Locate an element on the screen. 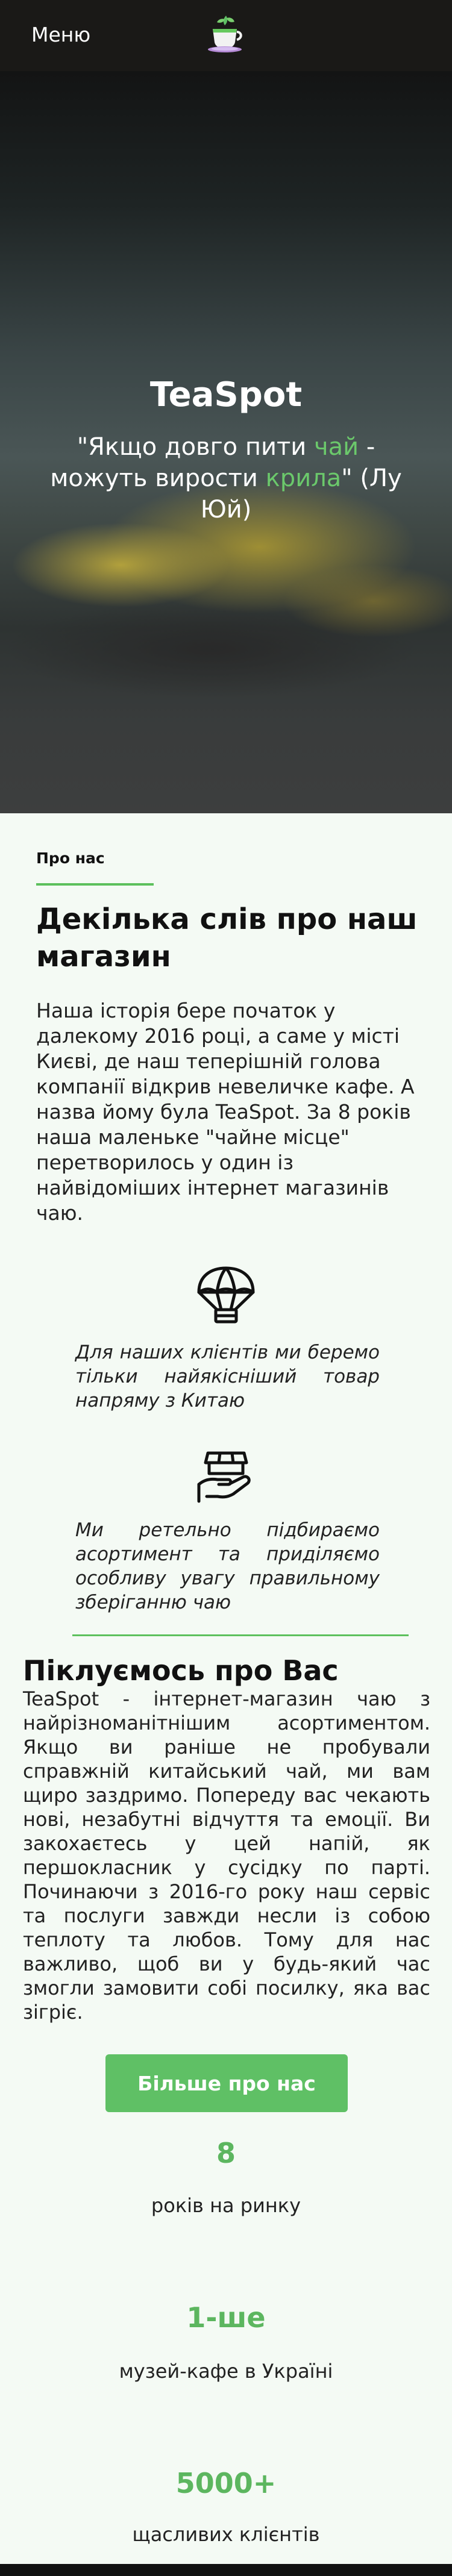  hero-title: TeaSpot is located at coordinates (226, 395).